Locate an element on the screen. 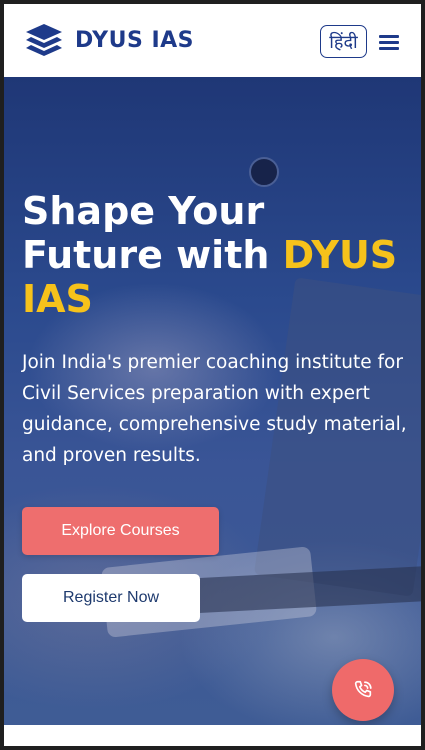 The height and width of the screenshot is (750, 425). scroll-indicator-dot is located at coordinates (264, 172).